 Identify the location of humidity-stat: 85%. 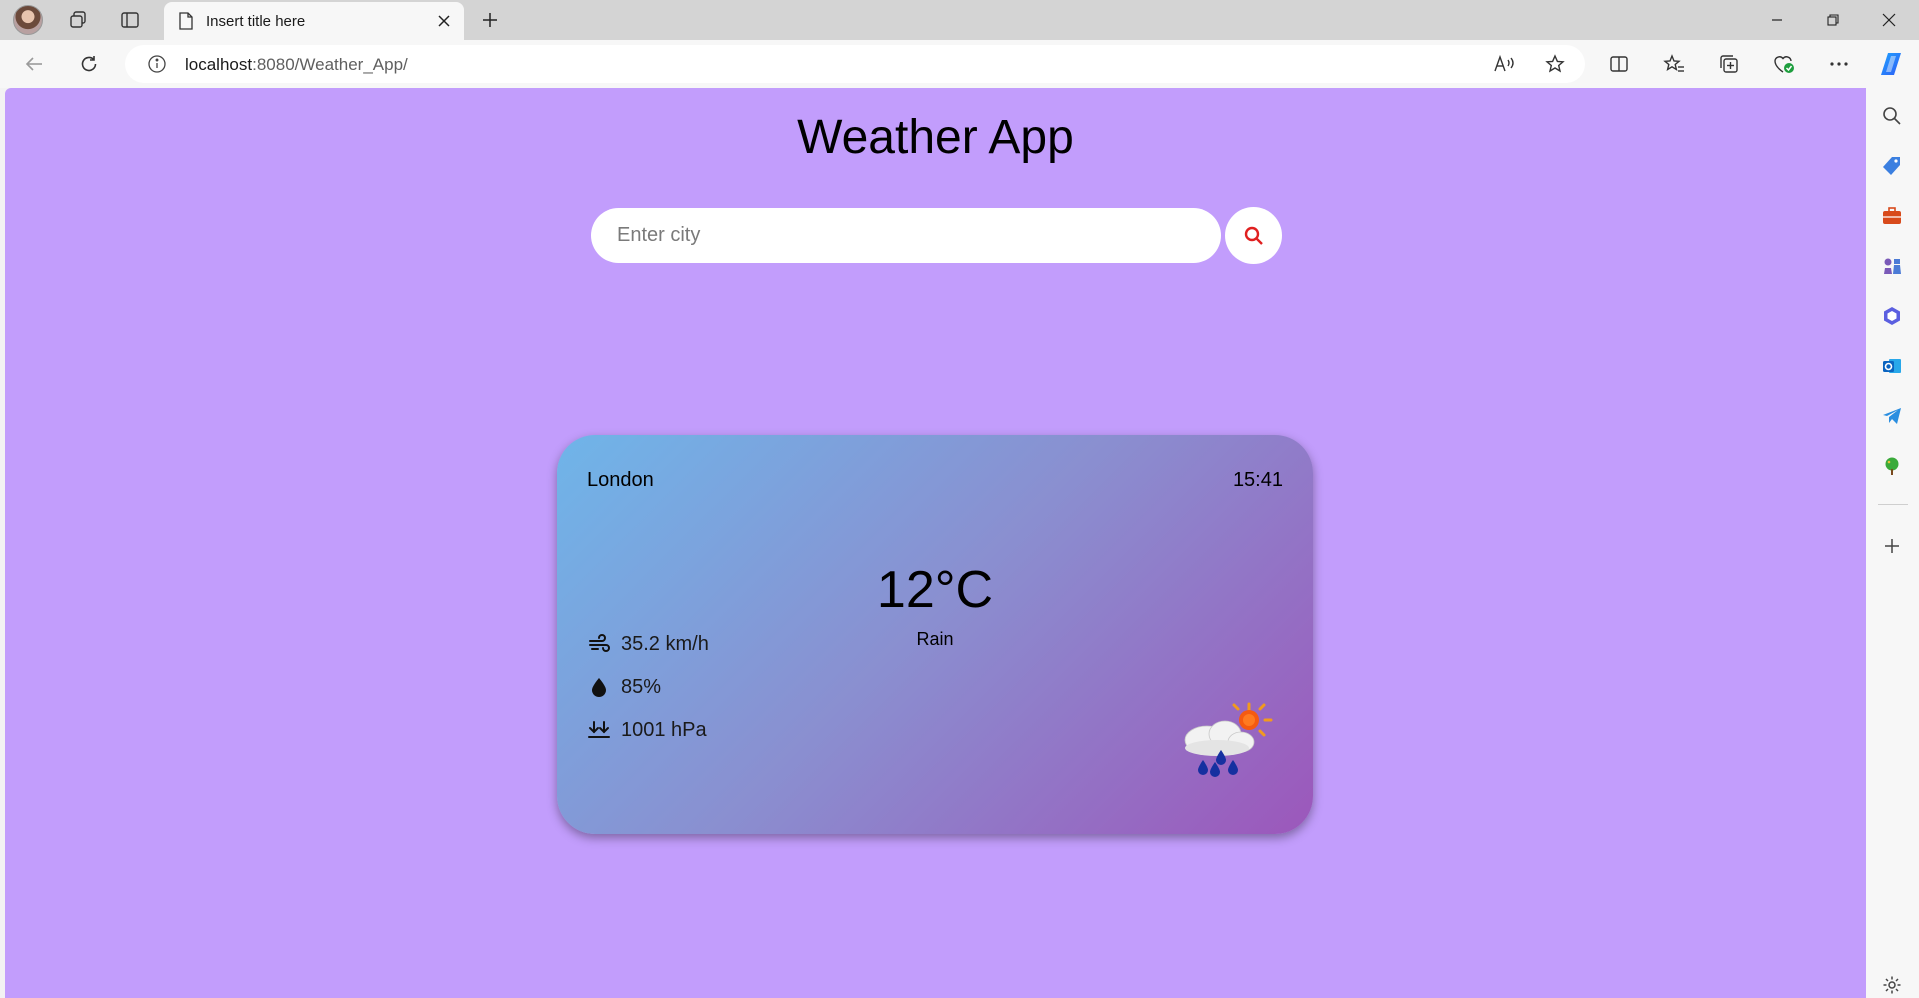
(624, 687).